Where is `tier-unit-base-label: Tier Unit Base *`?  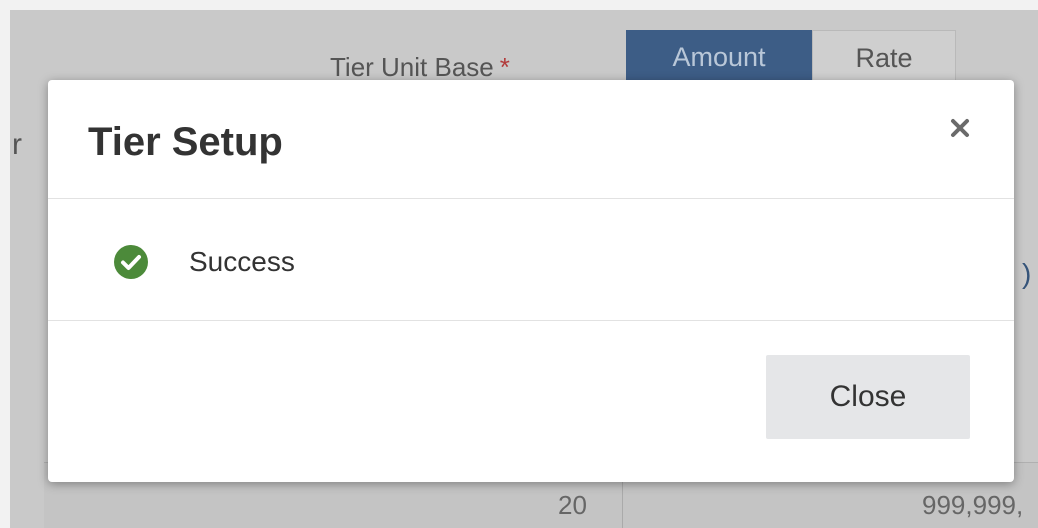 tier-unit-base-label: Tier Unit Base * is located at coordinates (420, 67).